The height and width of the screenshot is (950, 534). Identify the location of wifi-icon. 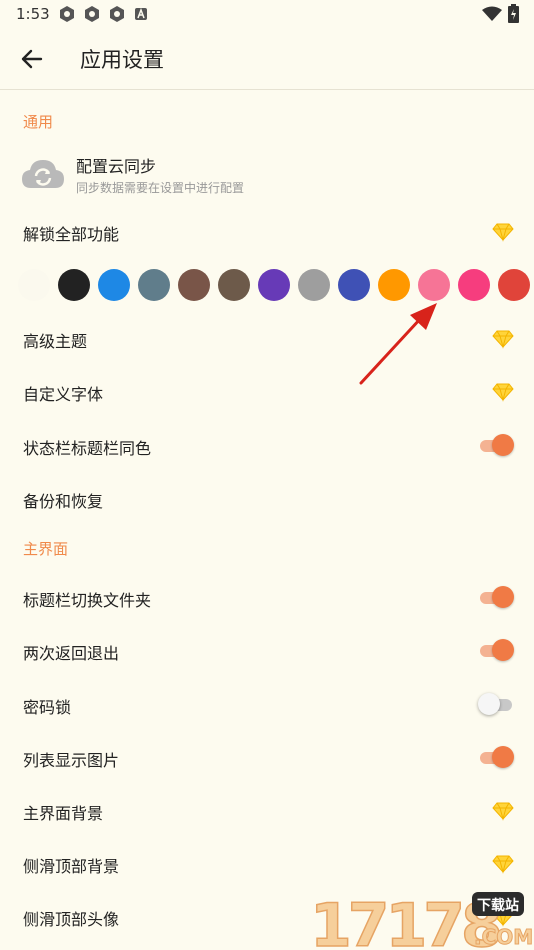
(492, 13).